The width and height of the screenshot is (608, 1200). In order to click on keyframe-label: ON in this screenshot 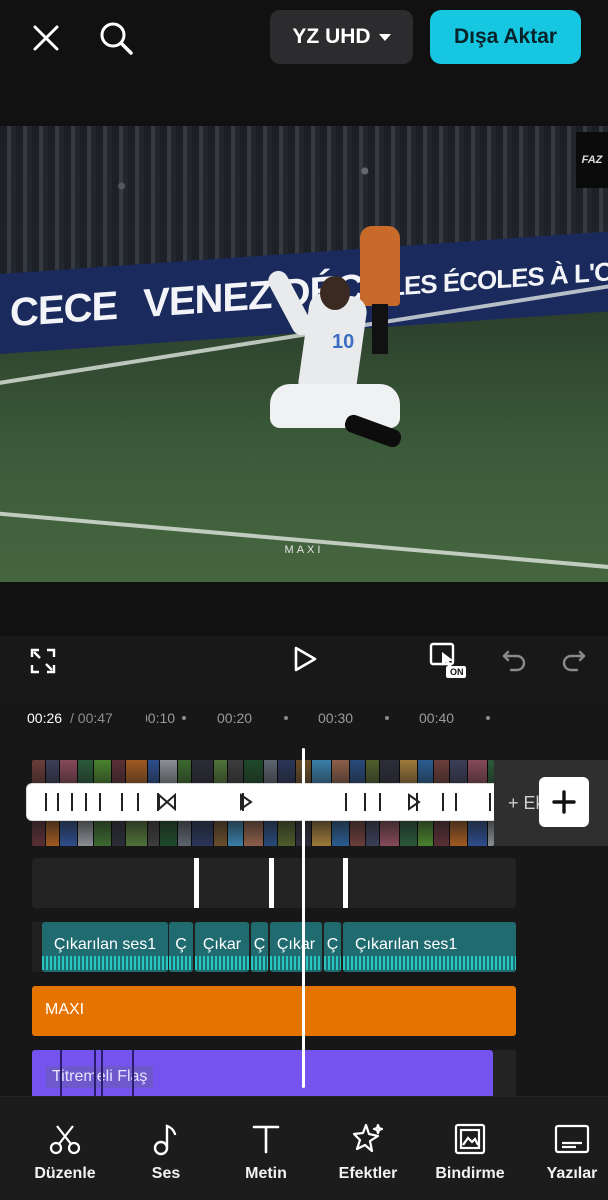, I will do `click(457, 672)`.